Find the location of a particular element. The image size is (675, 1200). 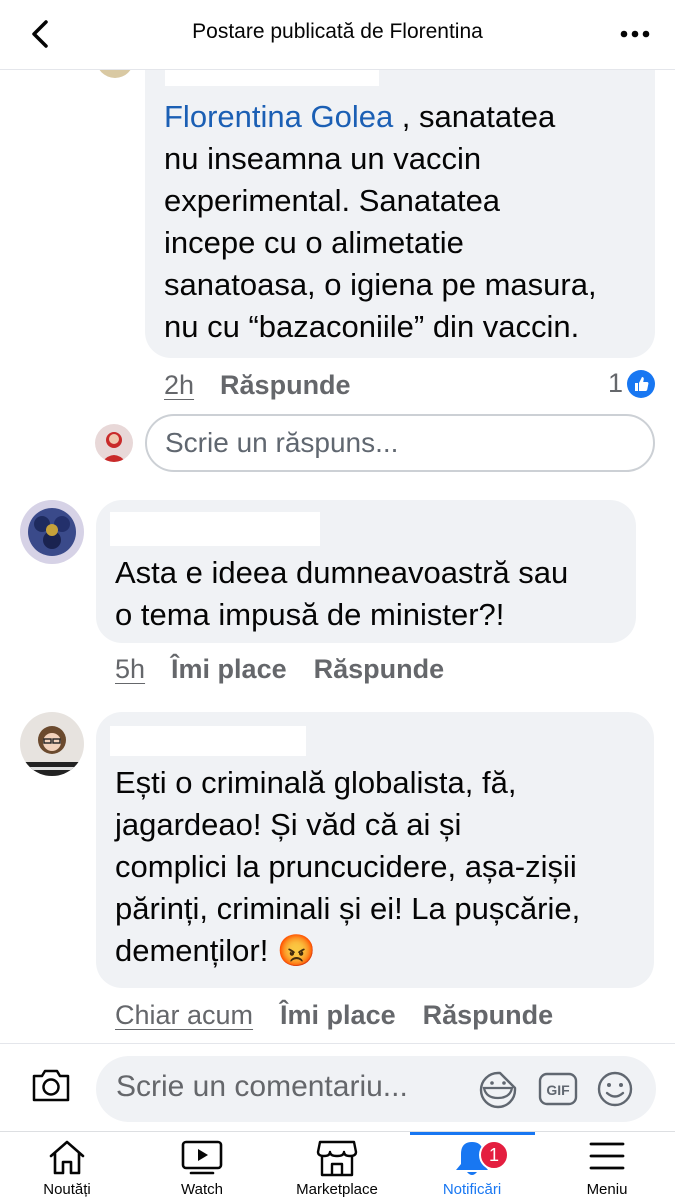

tab-label: Meniu is located at coordinates (607, 1189).